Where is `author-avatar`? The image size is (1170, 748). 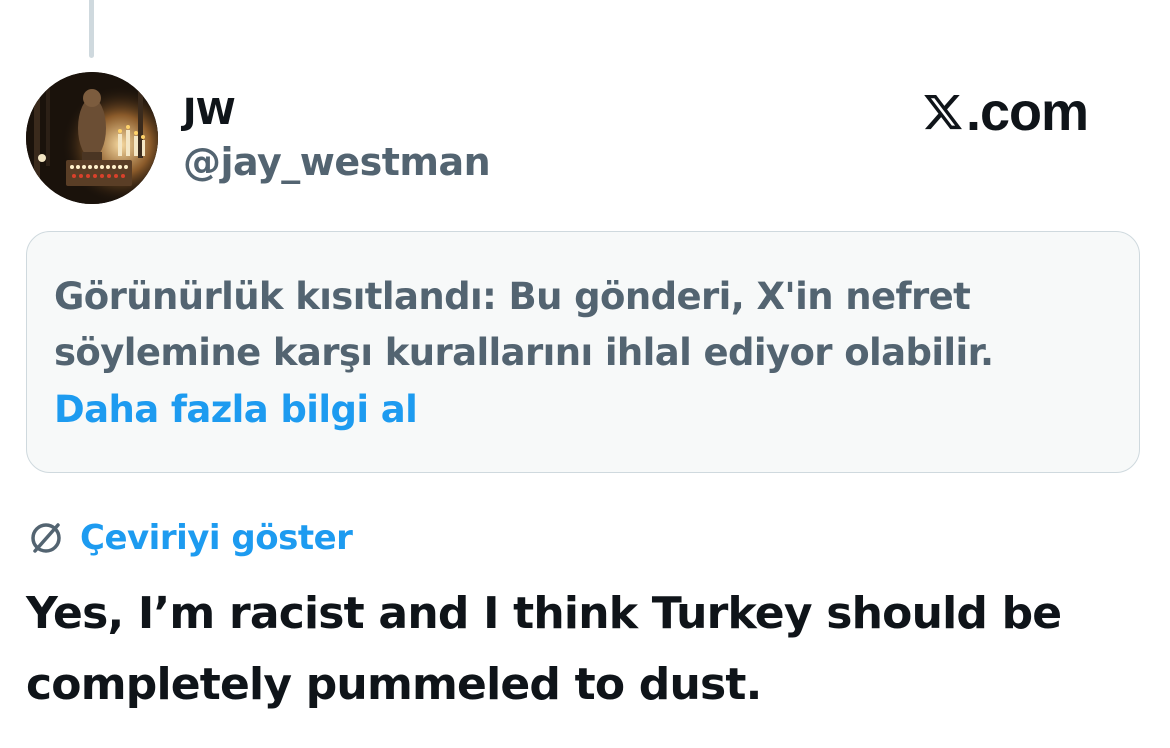 author-avatar is located at coordinates (92, 138).